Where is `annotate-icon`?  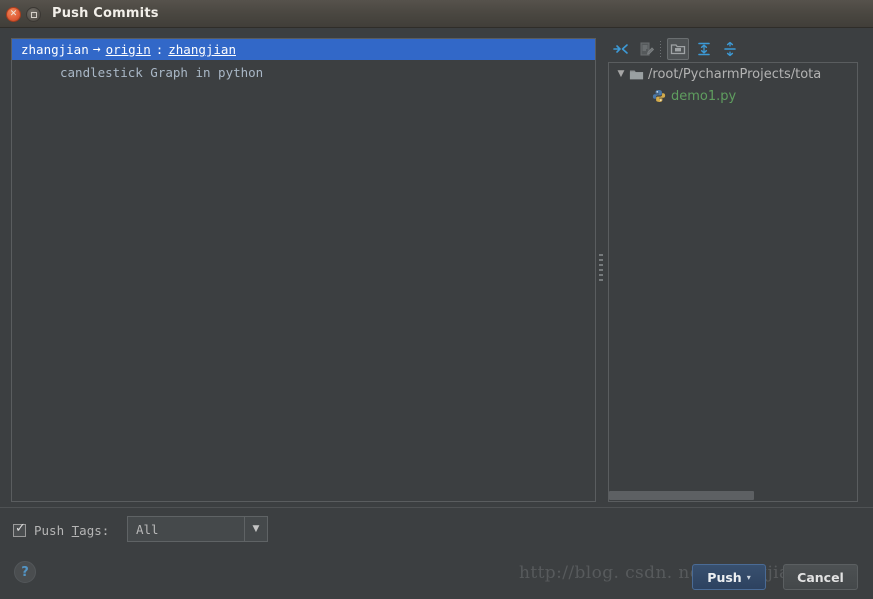 annotate-icon is located at coordinates (647, 49).